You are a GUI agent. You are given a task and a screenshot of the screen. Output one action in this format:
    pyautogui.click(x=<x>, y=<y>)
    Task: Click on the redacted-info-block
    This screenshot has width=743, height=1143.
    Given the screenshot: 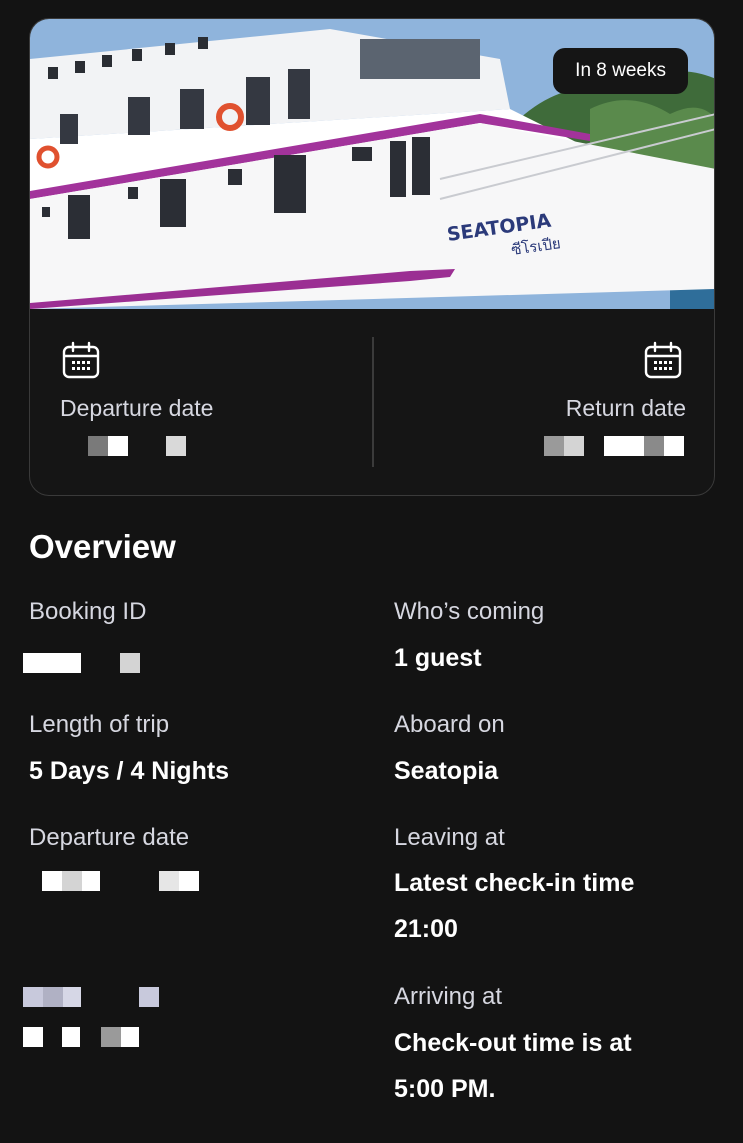 What is the action you would take?
    pyautogui.click(x=91, y=1017)
    